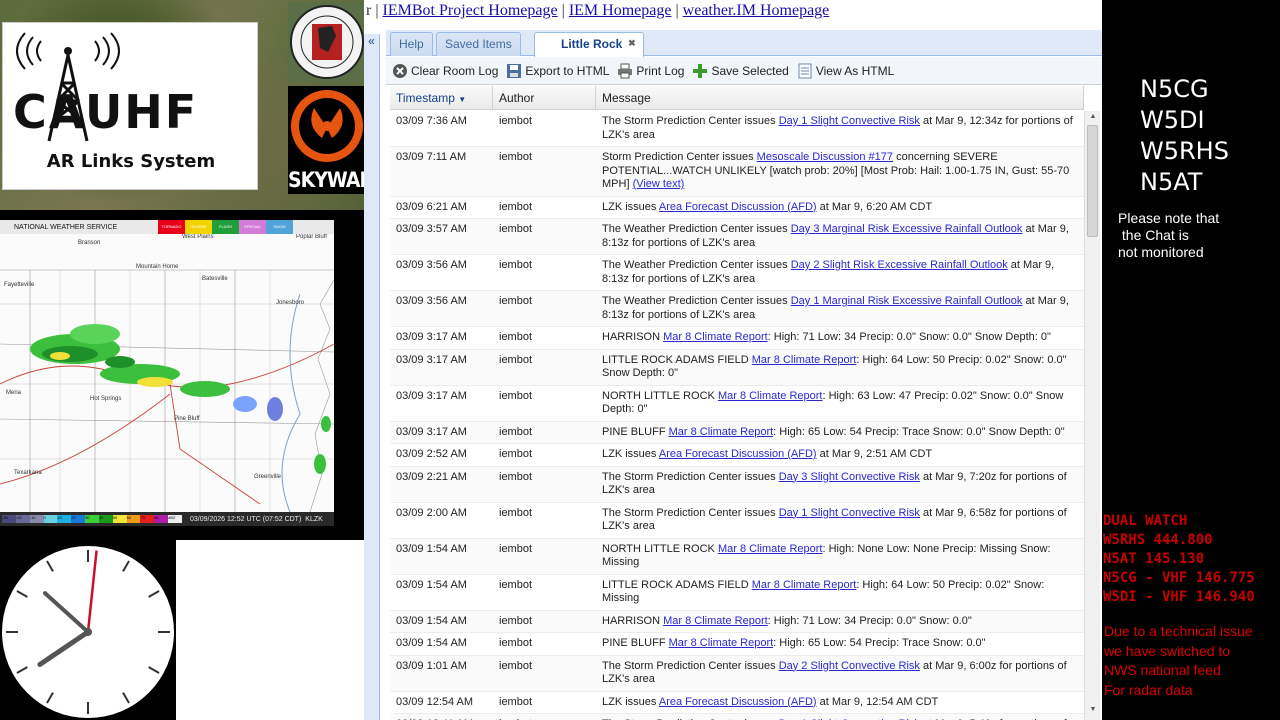 The height and width of the screenshot is (720, 1280). Describe the element at coordinates (1092, 181) in the screenshot. I see `scroll-thumb` at that location.